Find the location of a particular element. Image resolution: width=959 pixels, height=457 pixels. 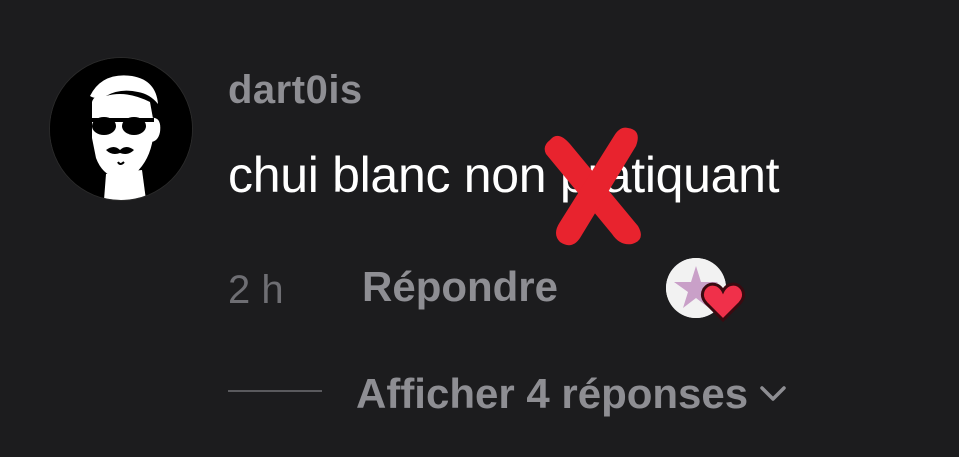

comment-text: chui blanc non pratiquant is located at coordinates (504, 175).